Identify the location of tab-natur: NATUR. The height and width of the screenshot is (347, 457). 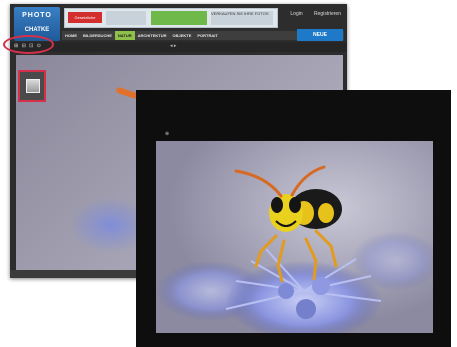
(124, 35).